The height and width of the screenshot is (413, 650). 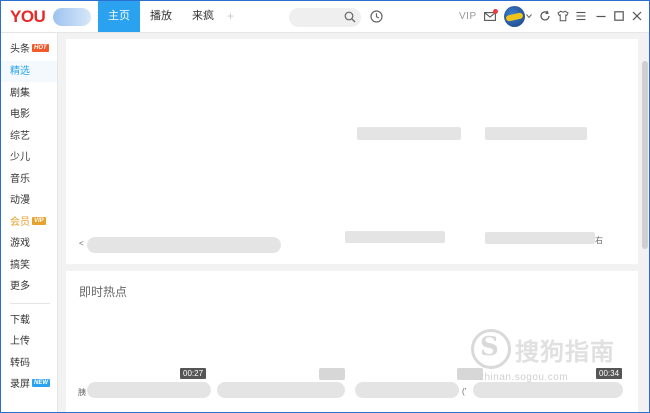 What do you see at coordinates (529, 16) in the screenshot?
I see `chevron-down-icon` at bounding box center [529, 16].